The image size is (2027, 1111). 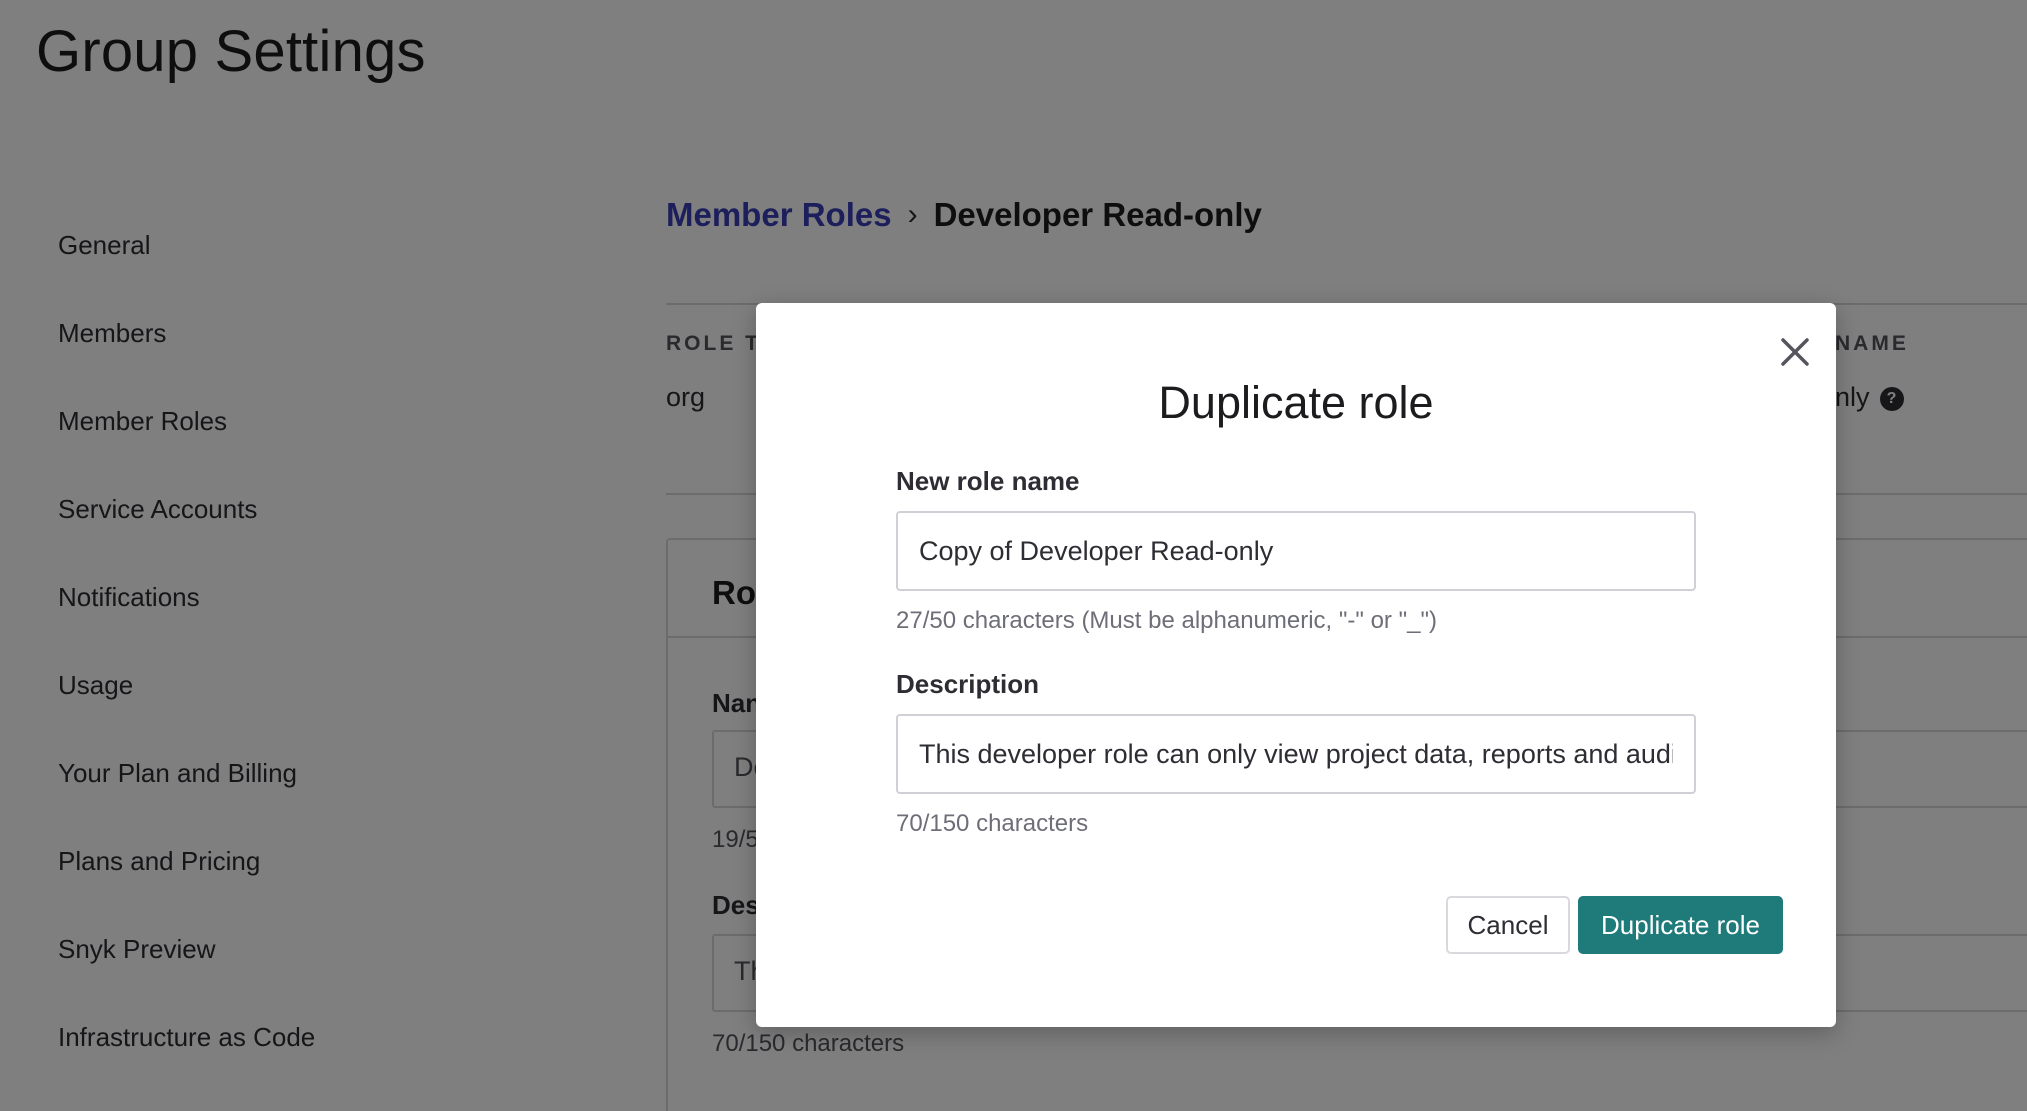 What do you see at coordinates (1508, 925) in the screenshot?
I see `cancel-button: Cancel` at bounding box center [1508, 925].